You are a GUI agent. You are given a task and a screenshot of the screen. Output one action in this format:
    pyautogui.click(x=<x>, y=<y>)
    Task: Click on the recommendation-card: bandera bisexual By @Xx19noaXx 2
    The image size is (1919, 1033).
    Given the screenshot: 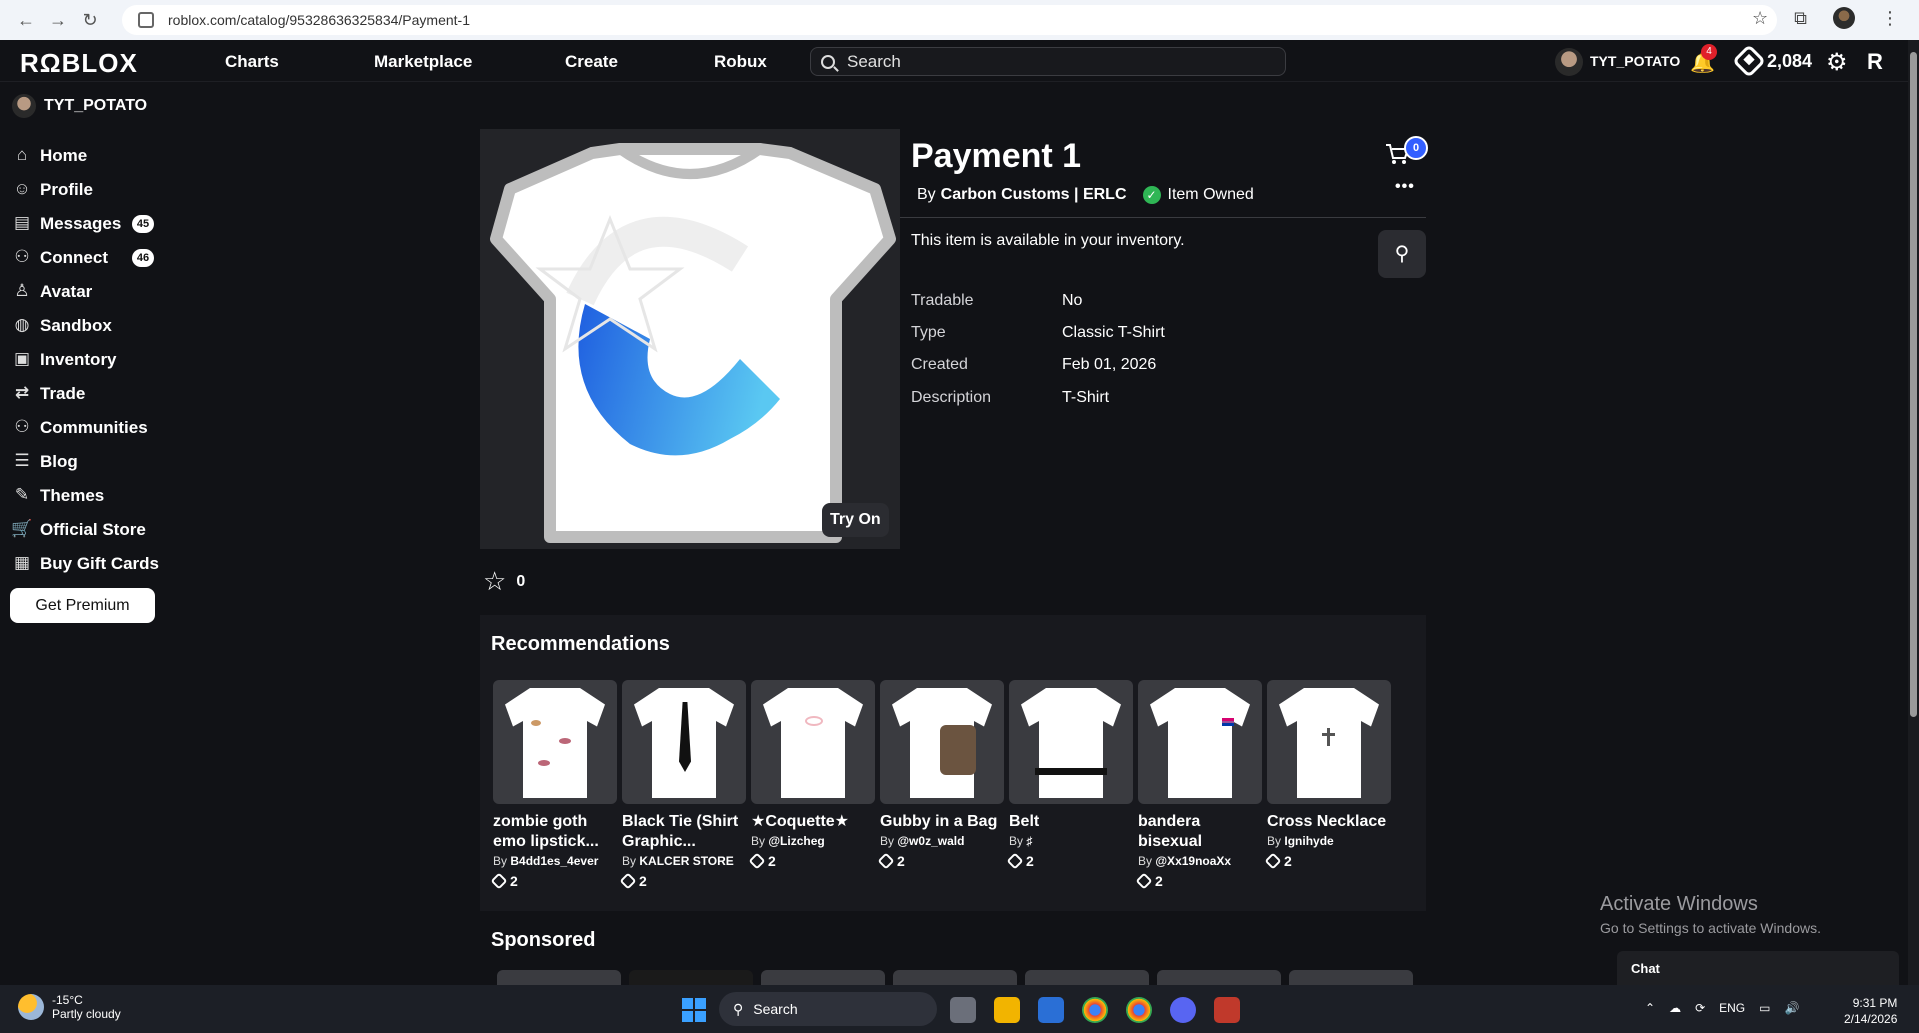 What is the action you would take?
    pyautogui.click(x=1198, y=785)
    